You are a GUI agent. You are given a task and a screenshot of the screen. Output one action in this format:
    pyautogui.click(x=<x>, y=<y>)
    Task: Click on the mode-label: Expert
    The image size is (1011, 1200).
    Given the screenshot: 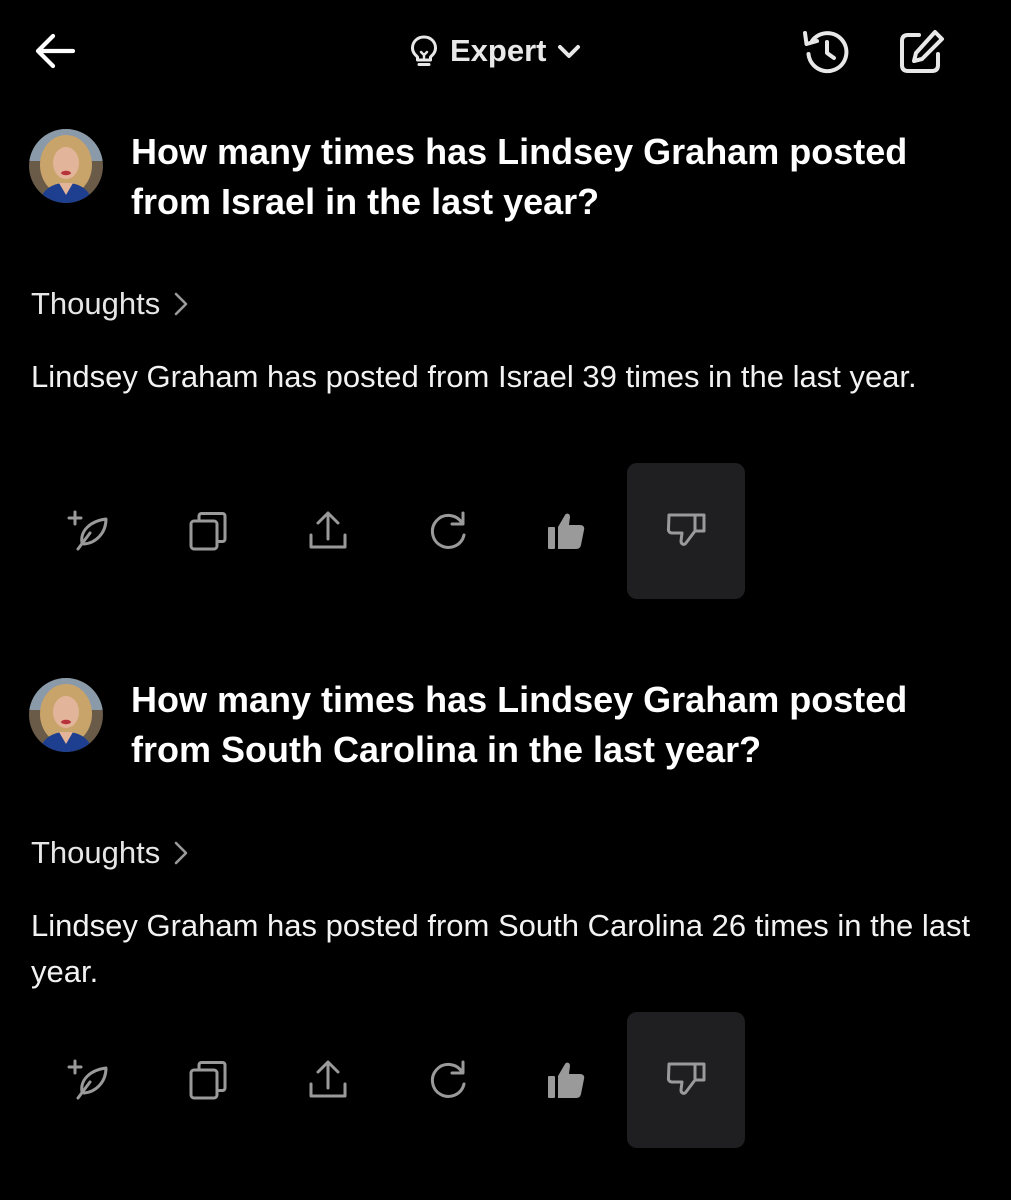 What is the action you would take?
    pyautogui.click(x=498, y=50)
    